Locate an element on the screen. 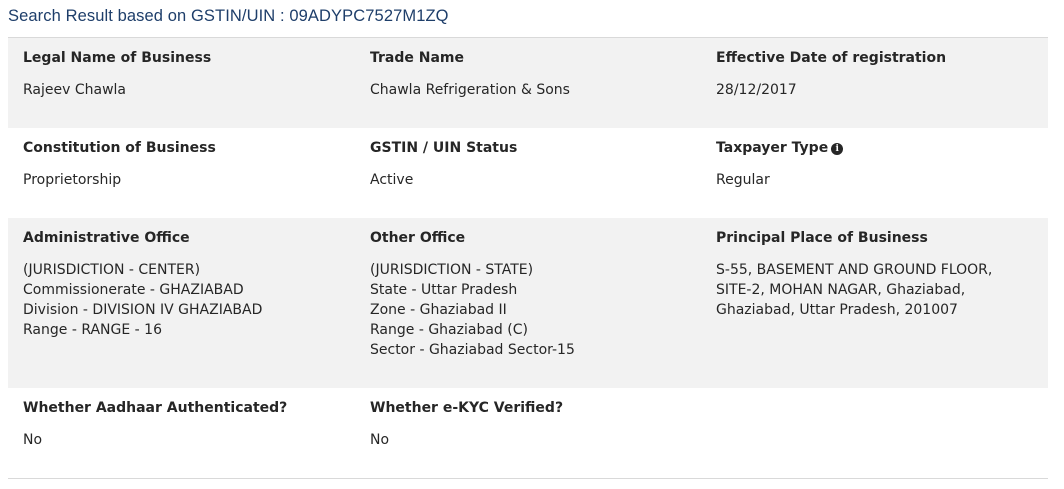  taxpayer-type-label: Taxpayer Type is located at coordinates (772, 148).